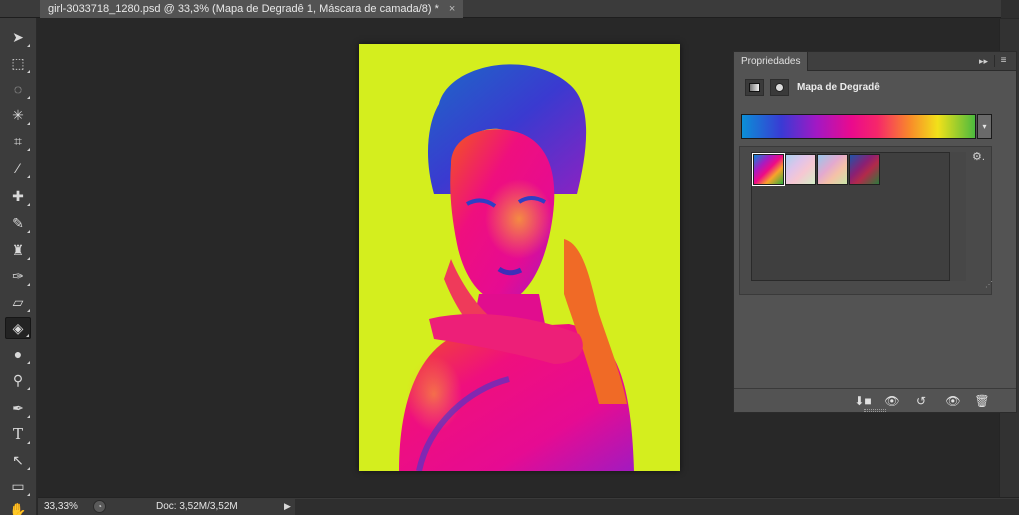 Image resolution: width=1019 pixels, height=515 pixels. Describe the element at coordinates (657, 507) in the screenshot. I see `horizontal-scrollbar` at that location.